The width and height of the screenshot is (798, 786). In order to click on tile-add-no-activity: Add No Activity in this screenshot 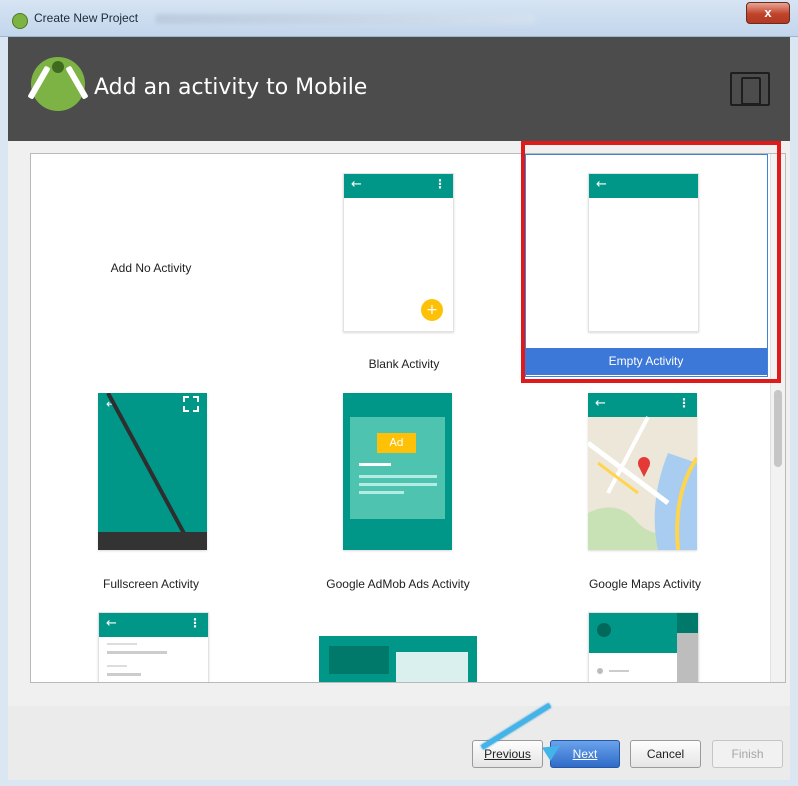, I will do `click(151, 269)`.